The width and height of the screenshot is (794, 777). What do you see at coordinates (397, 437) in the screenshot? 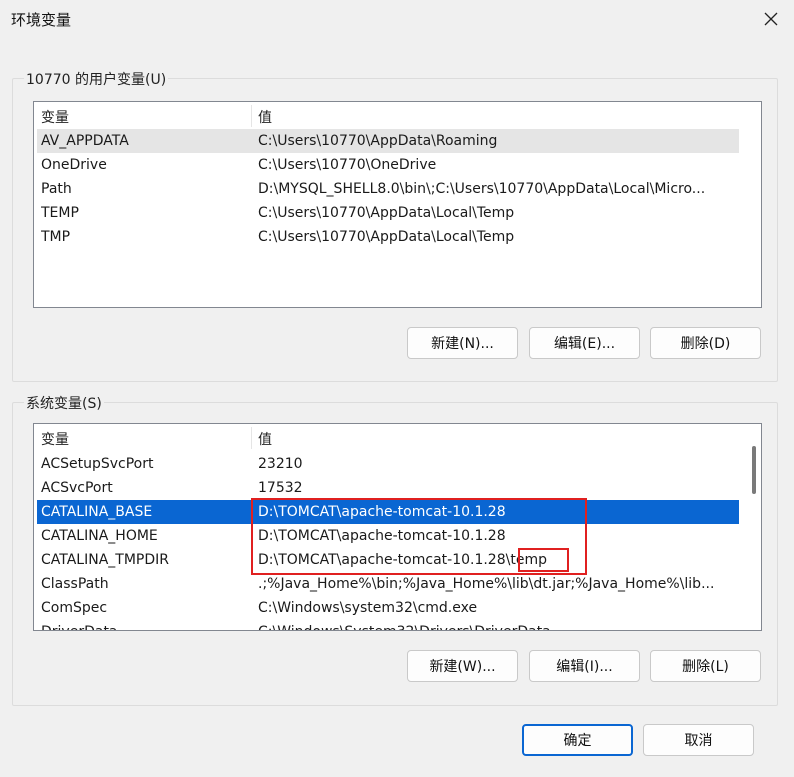
I see `system-list-header: 变量 值` at bounding box center [397, 437].